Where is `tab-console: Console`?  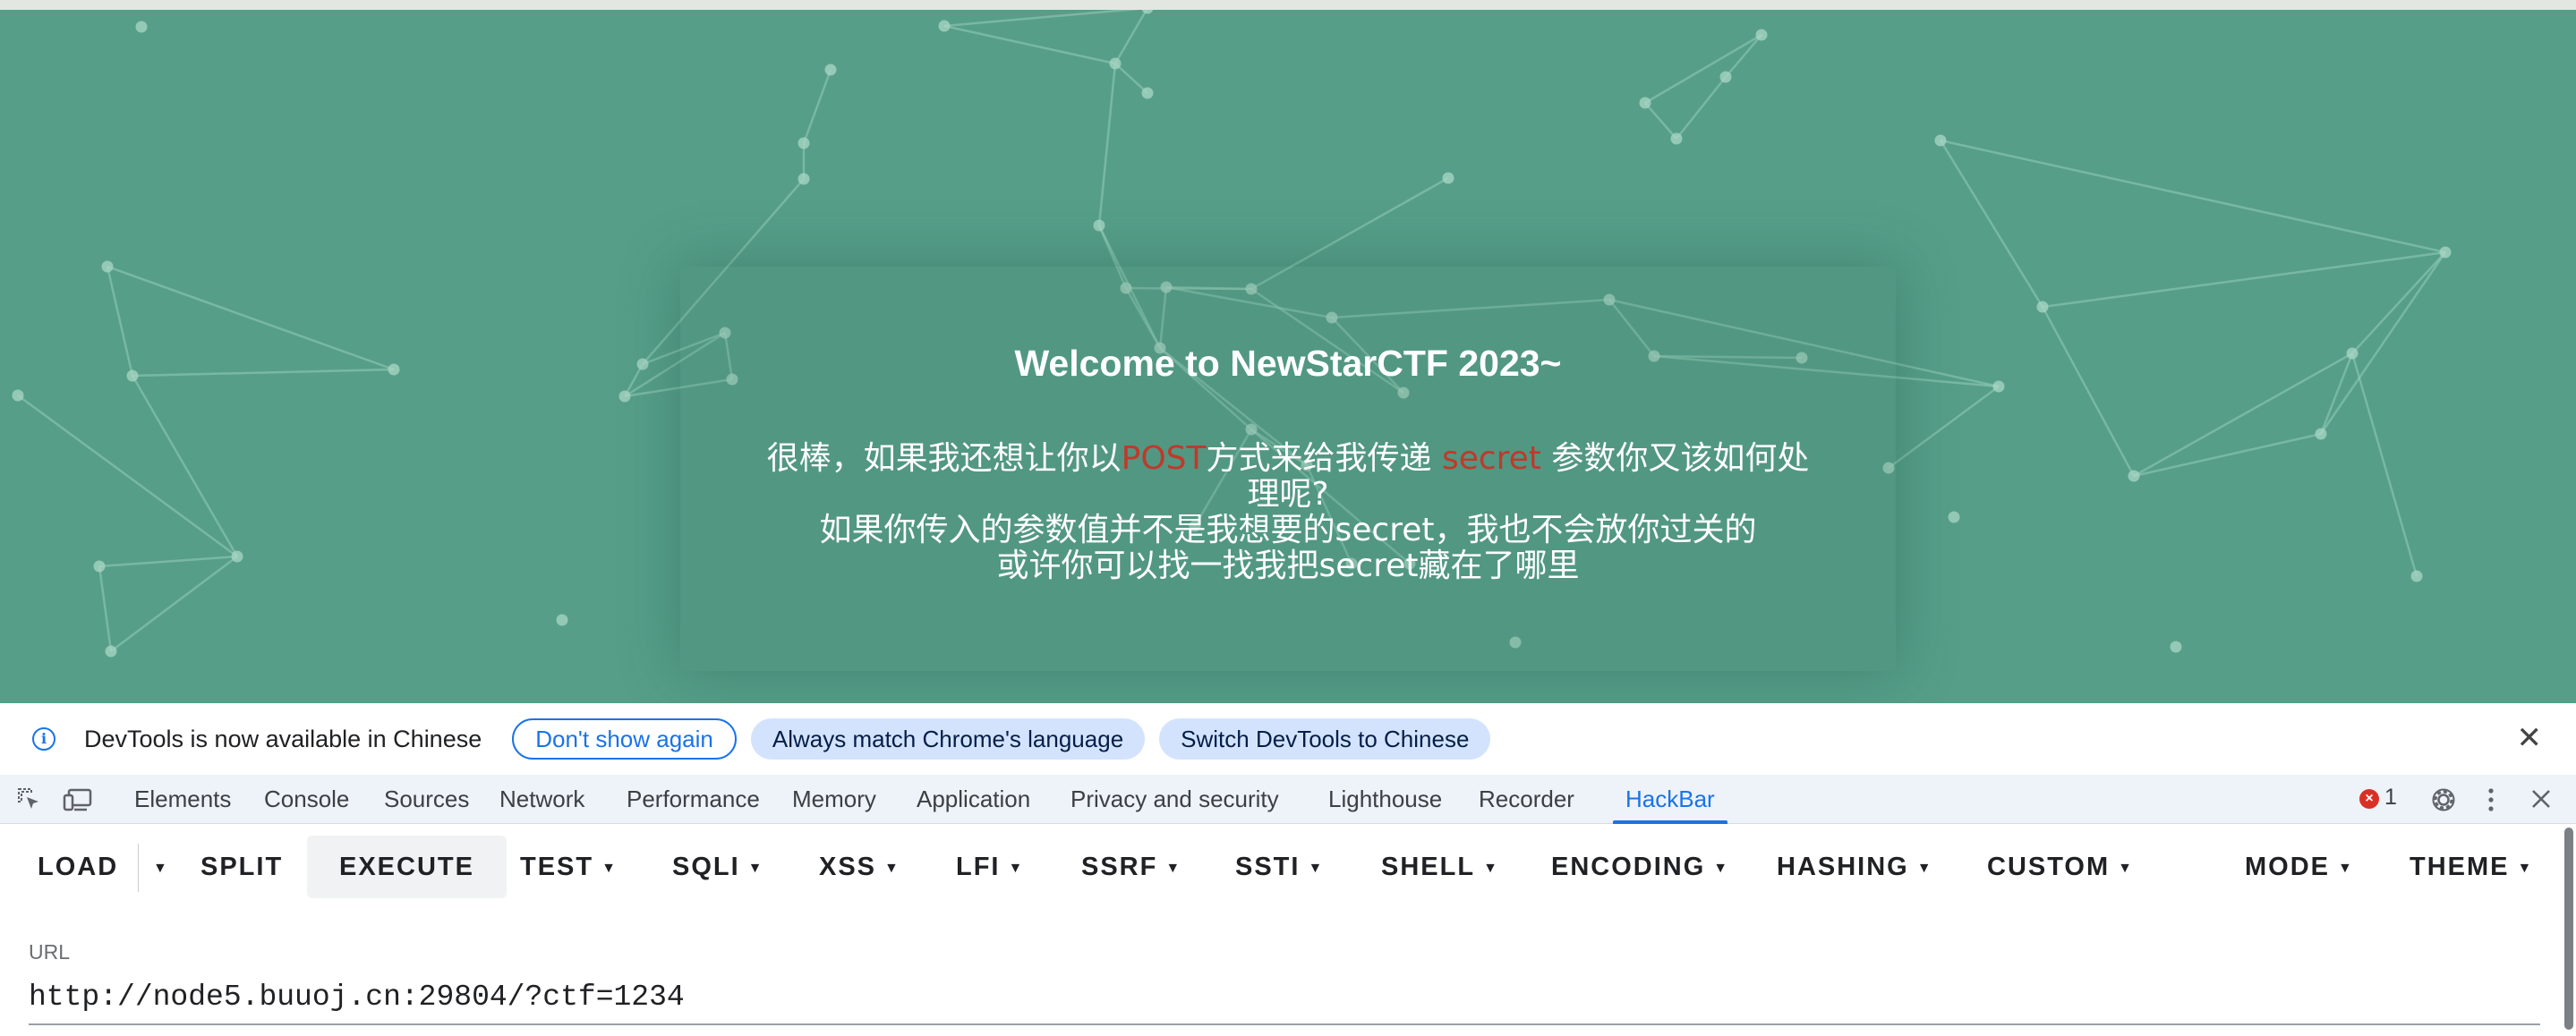 tab-console: Console is located at coordinates (306, 800).